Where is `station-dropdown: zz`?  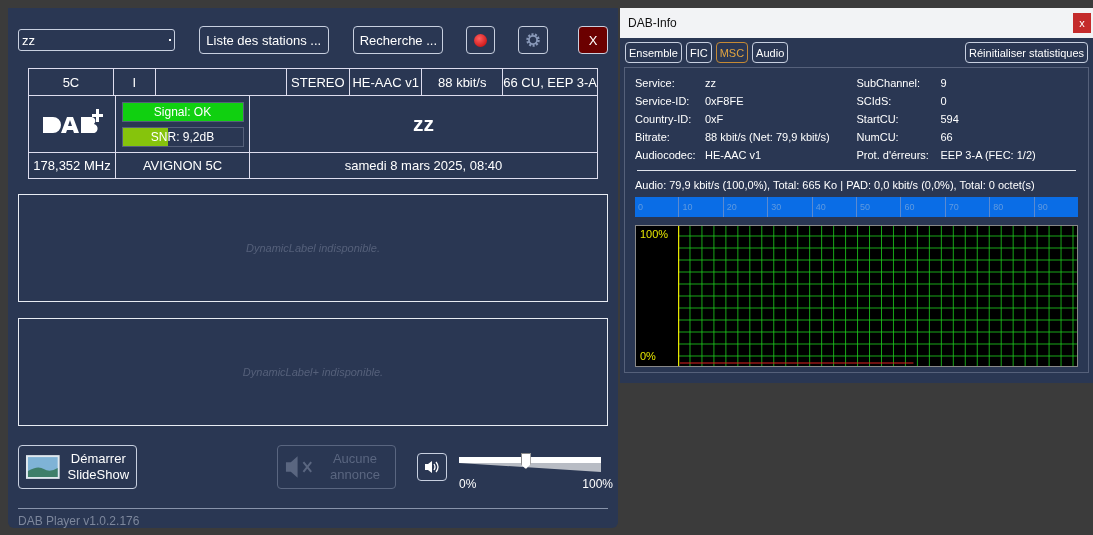 station-dropdown: zz is located at coordinates (96, 40).